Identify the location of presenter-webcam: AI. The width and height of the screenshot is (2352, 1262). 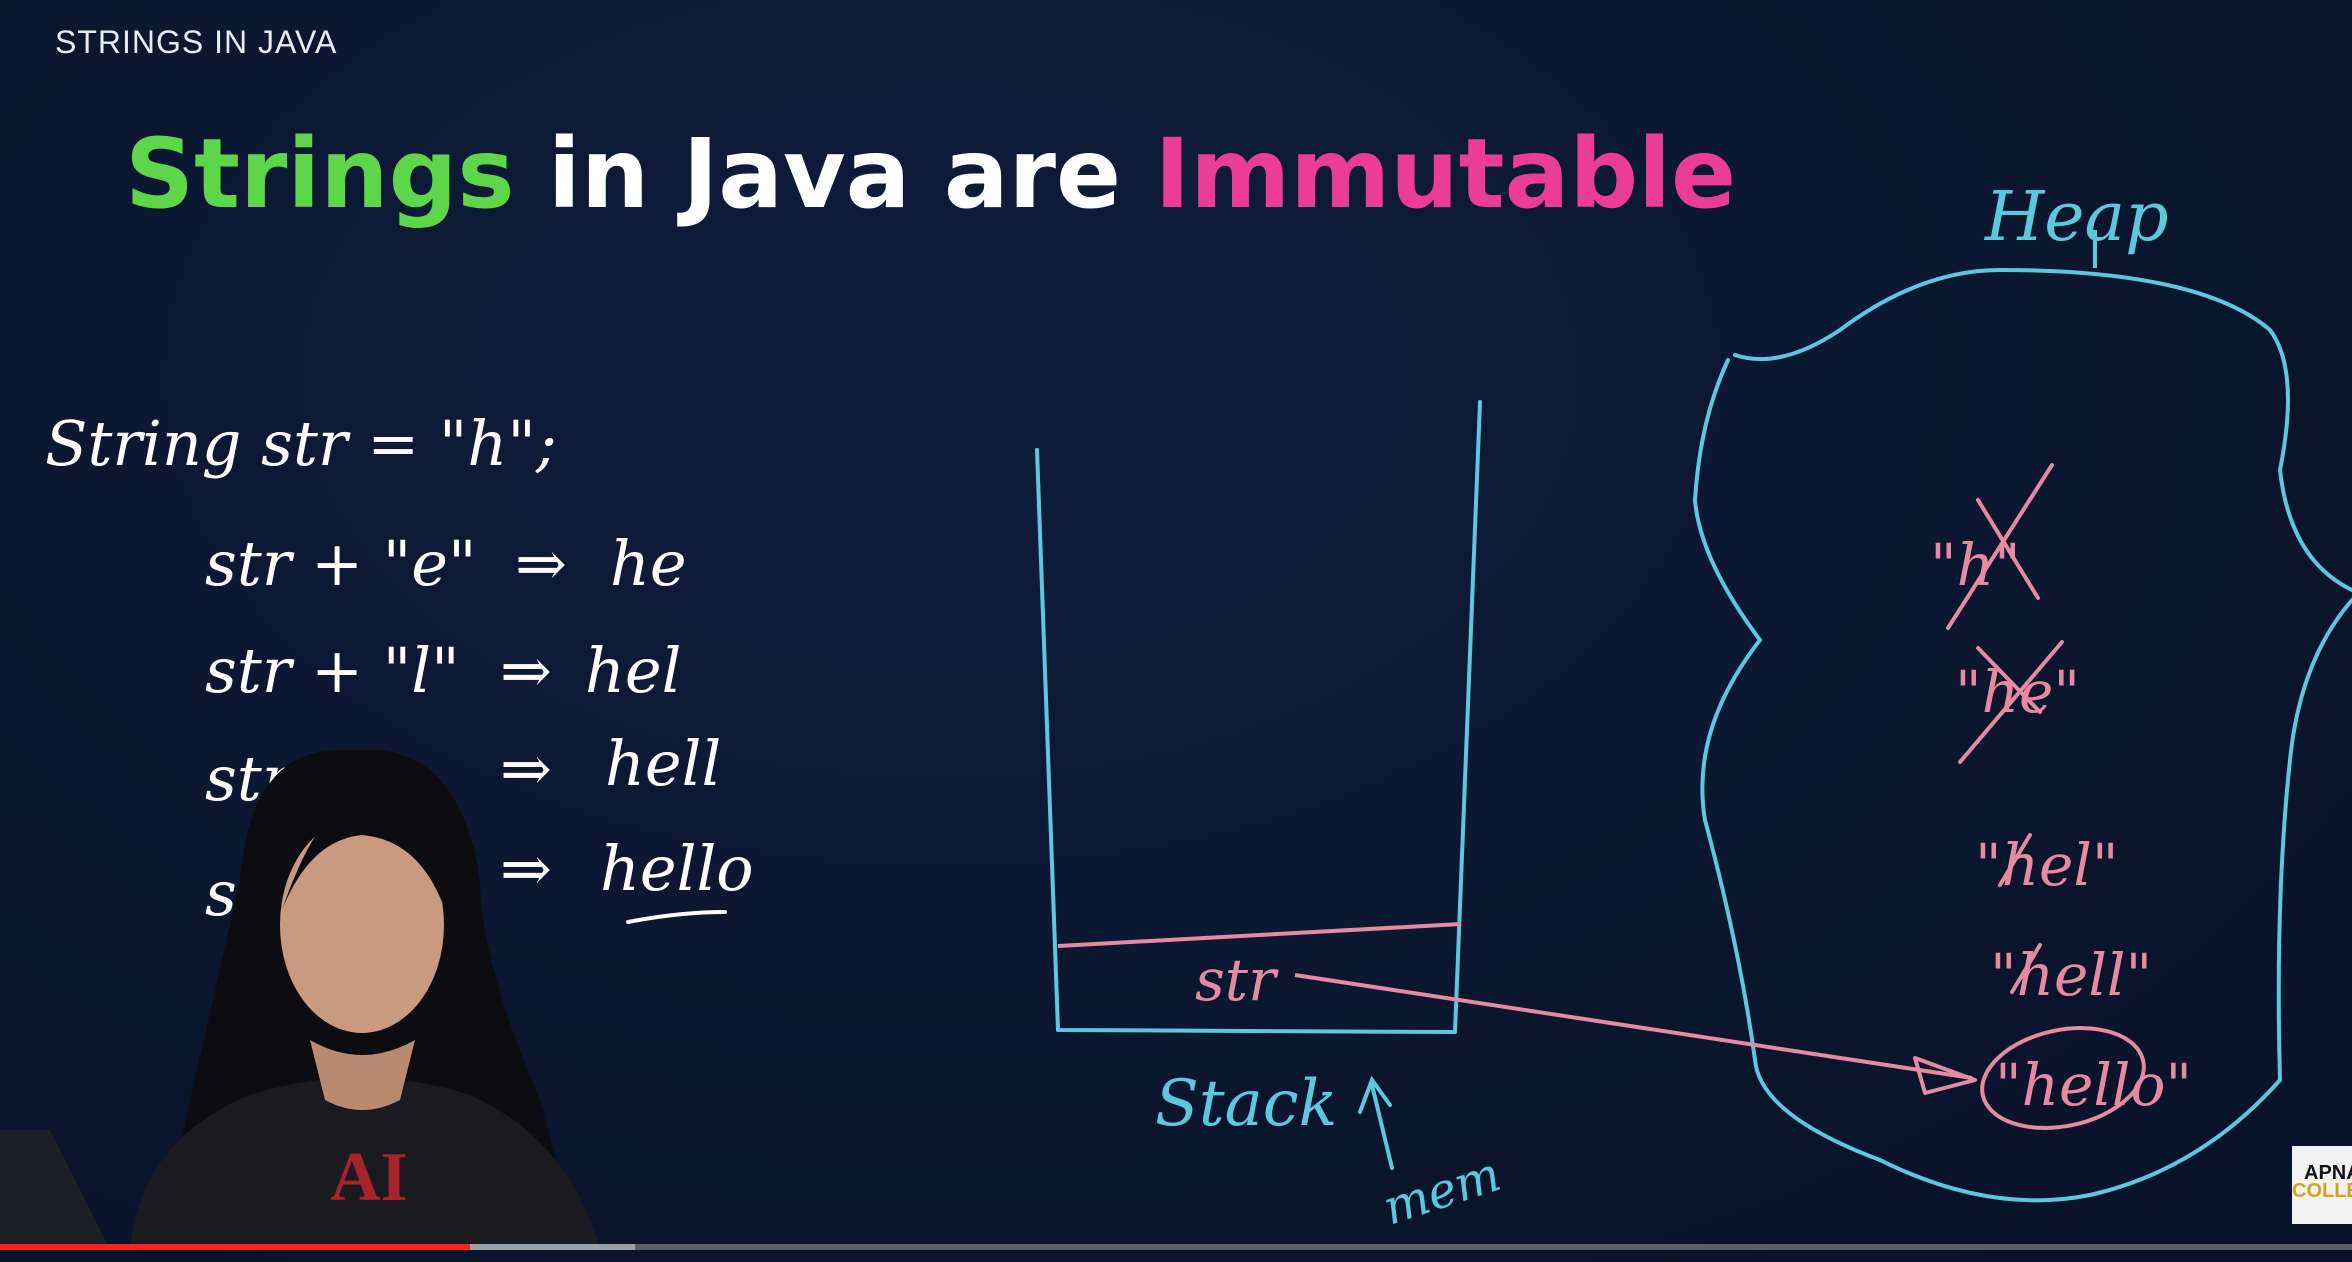
(365, 1000).